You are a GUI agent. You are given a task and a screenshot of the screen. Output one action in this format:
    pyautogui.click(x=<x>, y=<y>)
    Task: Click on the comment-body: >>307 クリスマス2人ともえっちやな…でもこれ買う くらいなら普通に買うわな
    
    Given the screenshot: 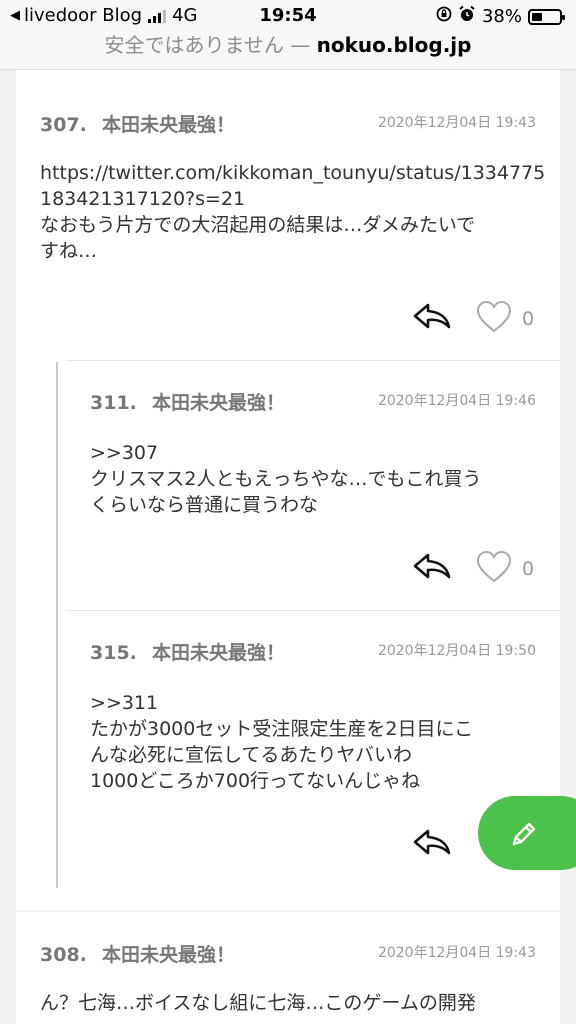 What is the action you would take?
    pyautogui.click(x=286, y=479)
    